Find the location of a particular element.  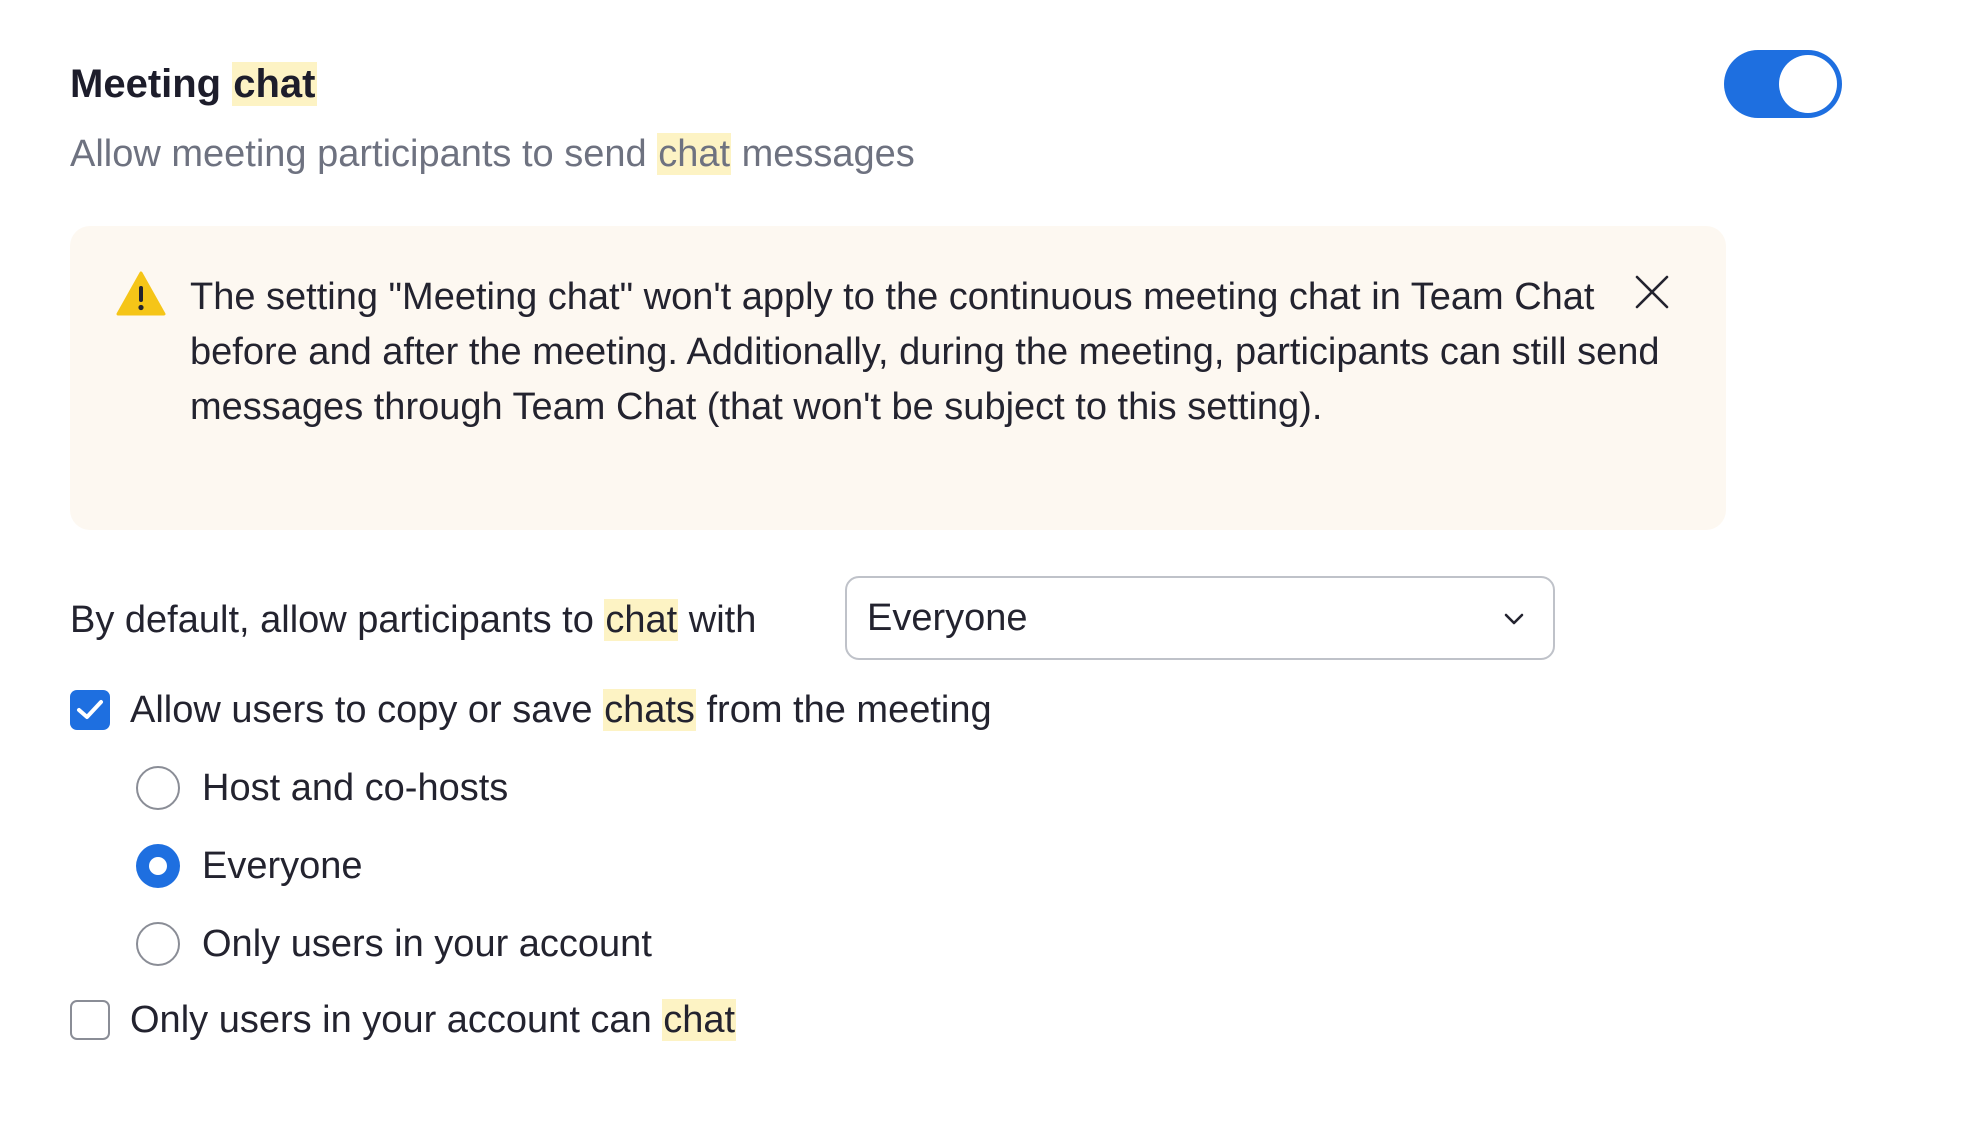

account-only-label: Only users in your account can chat is located at coordinates (433, 1020).